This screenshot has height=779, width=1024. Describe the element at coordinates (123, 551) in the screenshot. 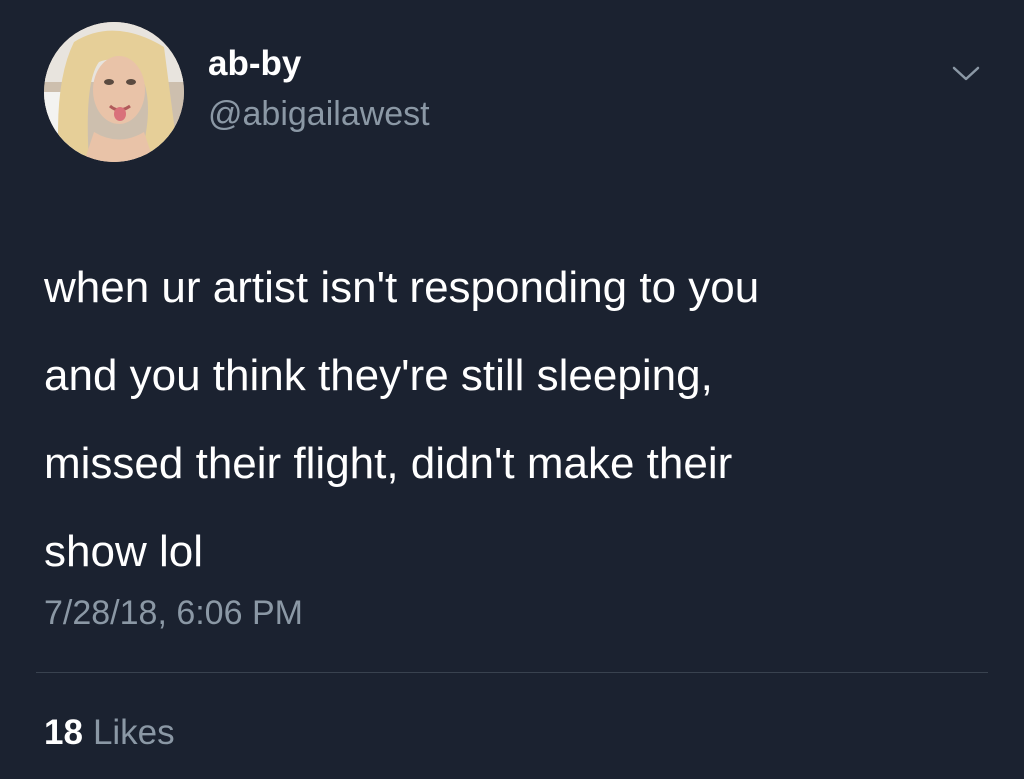

I see `tweet-text-line: show lol` at that location.